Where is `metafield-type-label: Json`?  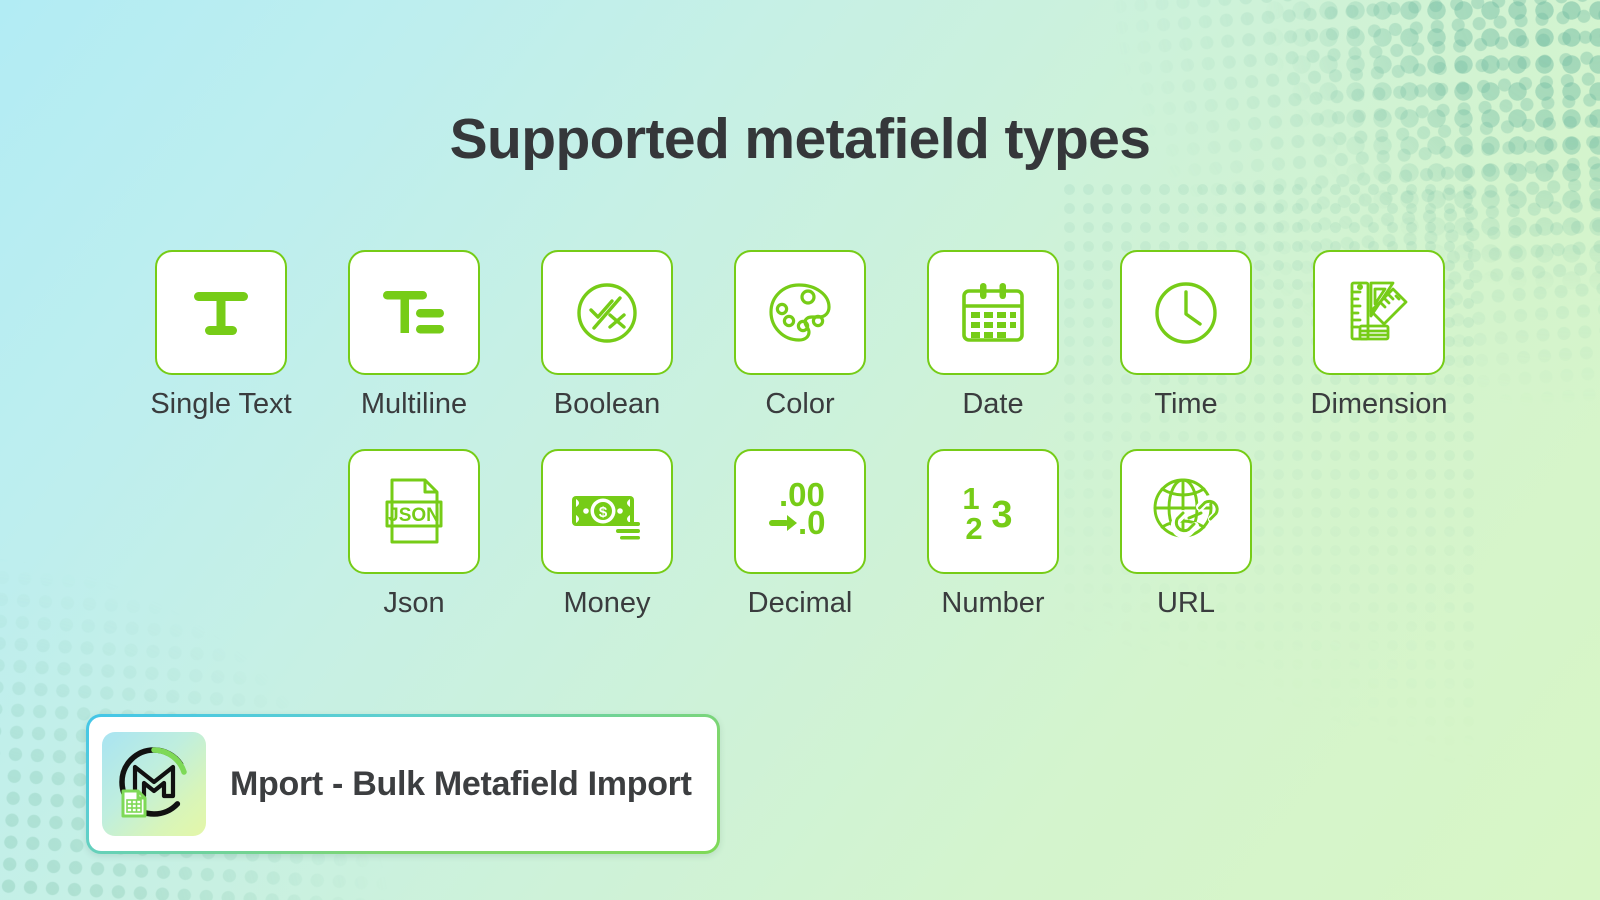
metafield-type-label: Json is located at coordinates (414, 602).